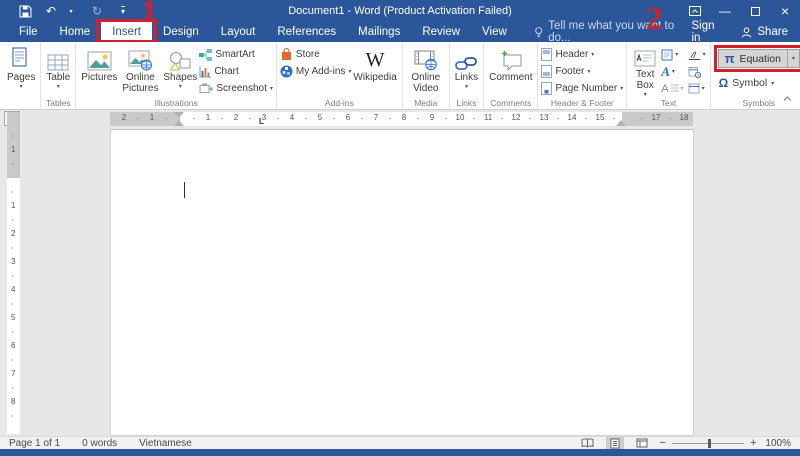 This screenshot has height=456, width=800. I want to click on zoom-level: 100%, so click(778, 443).